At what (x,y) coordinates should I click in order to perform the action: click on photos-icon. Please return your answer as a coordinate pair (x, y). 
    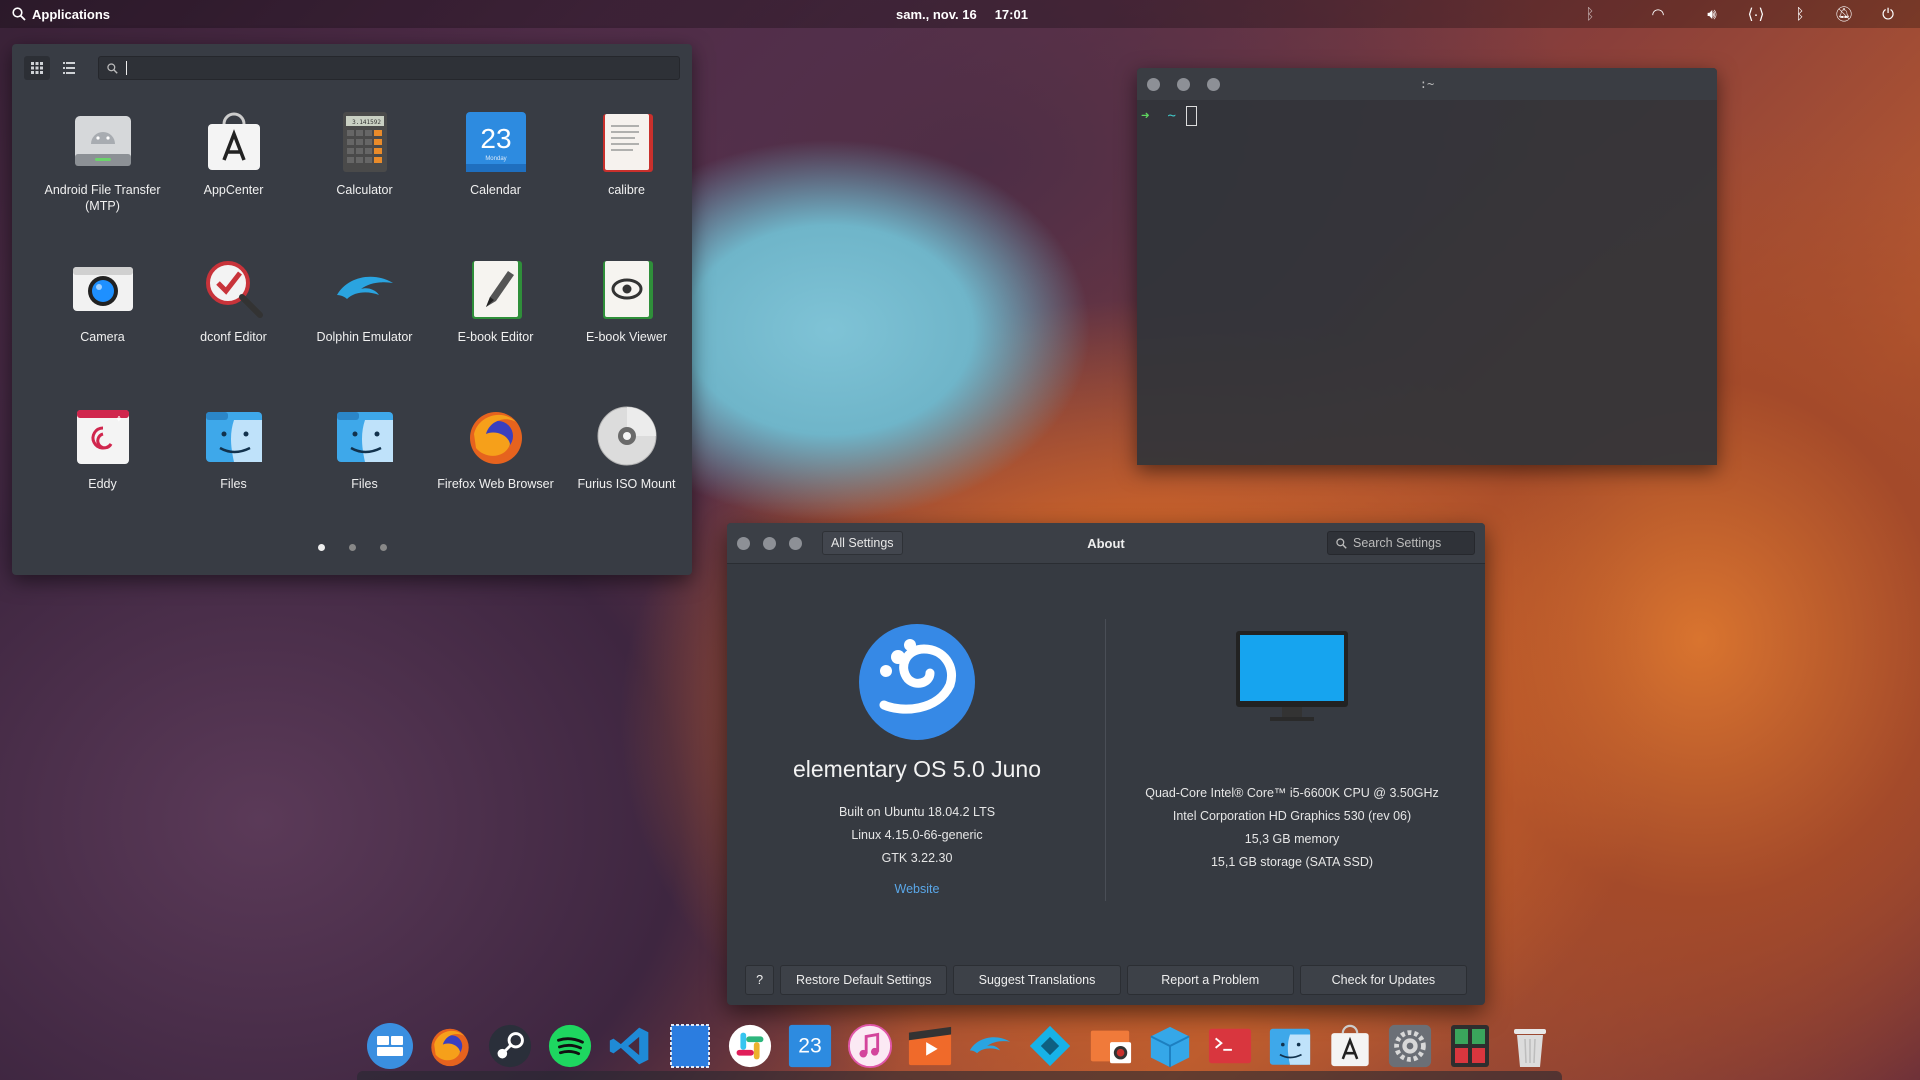
    Looking at the image, I should click on (1110, 1046).